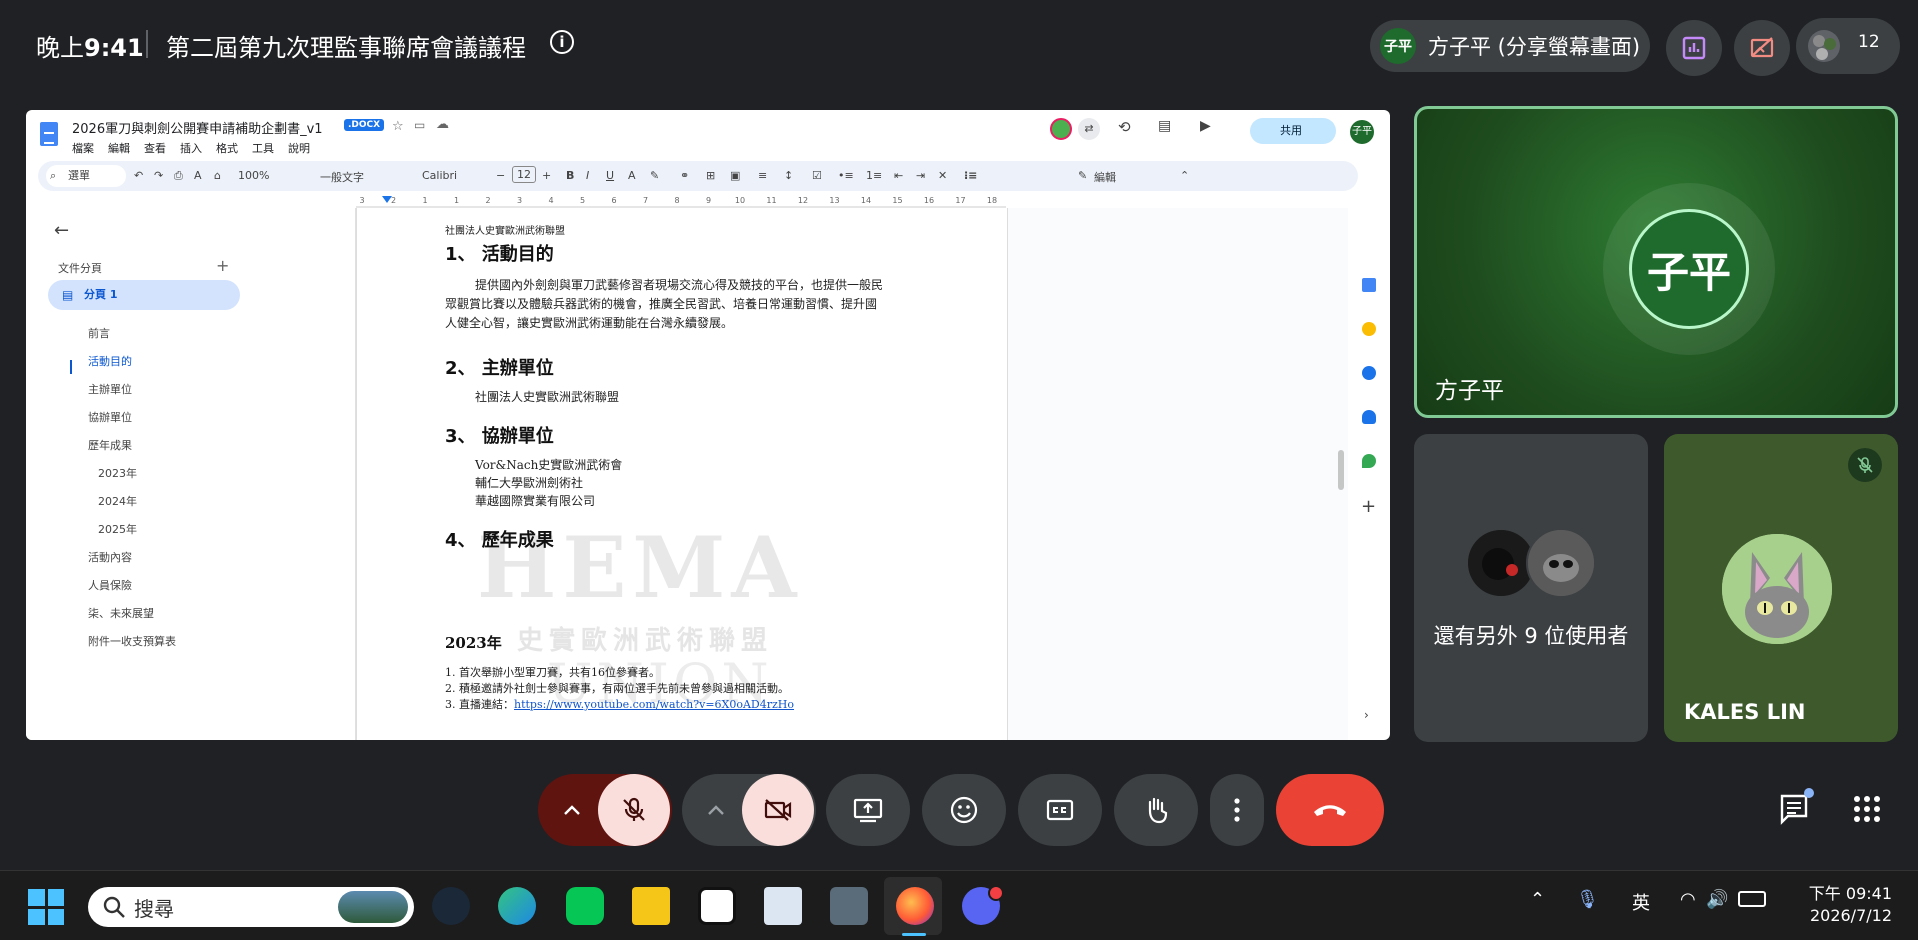  What do you see at coordinates (442, 124) in the screenshot?
I see `cloud-status-icon: ☁` at bounding box center [442, 124].